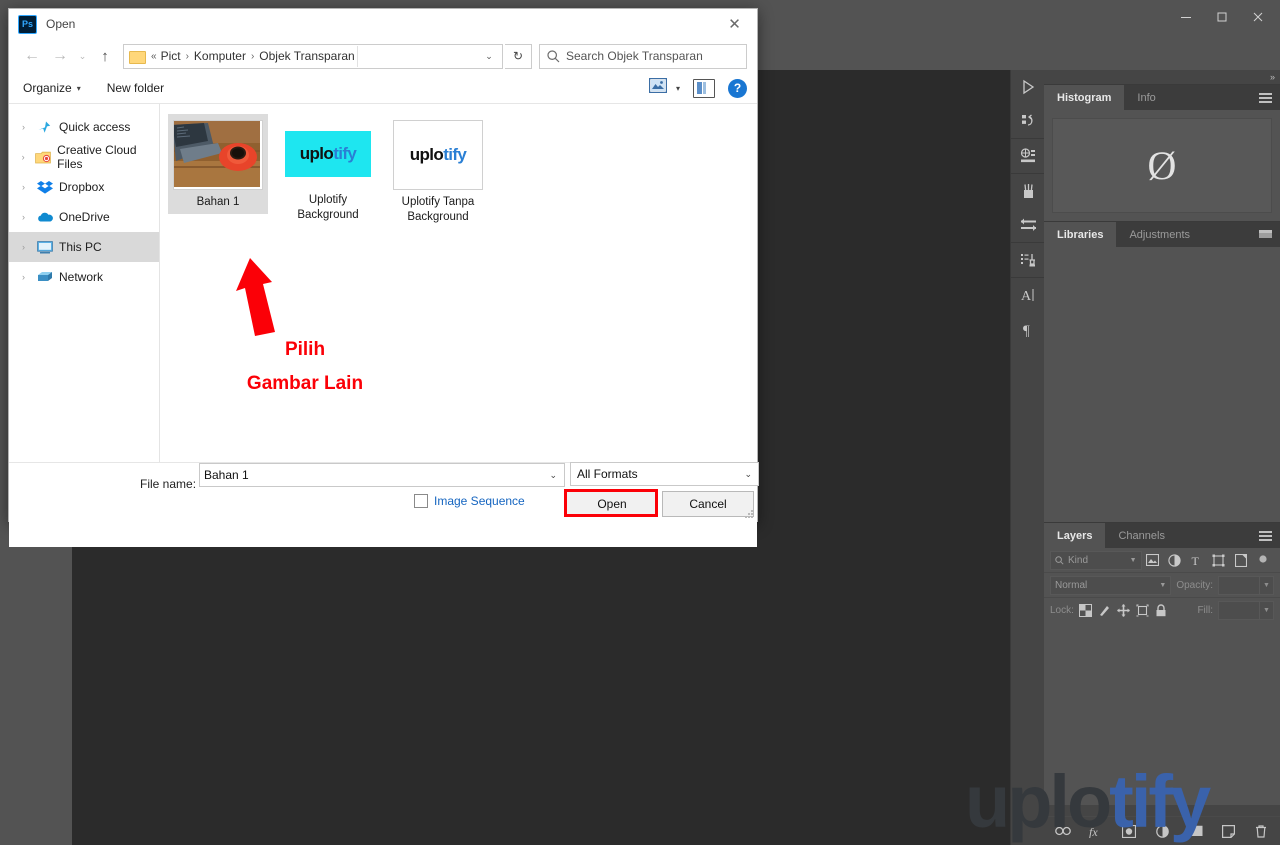 This screenshot has height=845, width=1280. Describe the element at coordinates (1105, 610) in the screenshot. I see `lock-image-icon` at that location.